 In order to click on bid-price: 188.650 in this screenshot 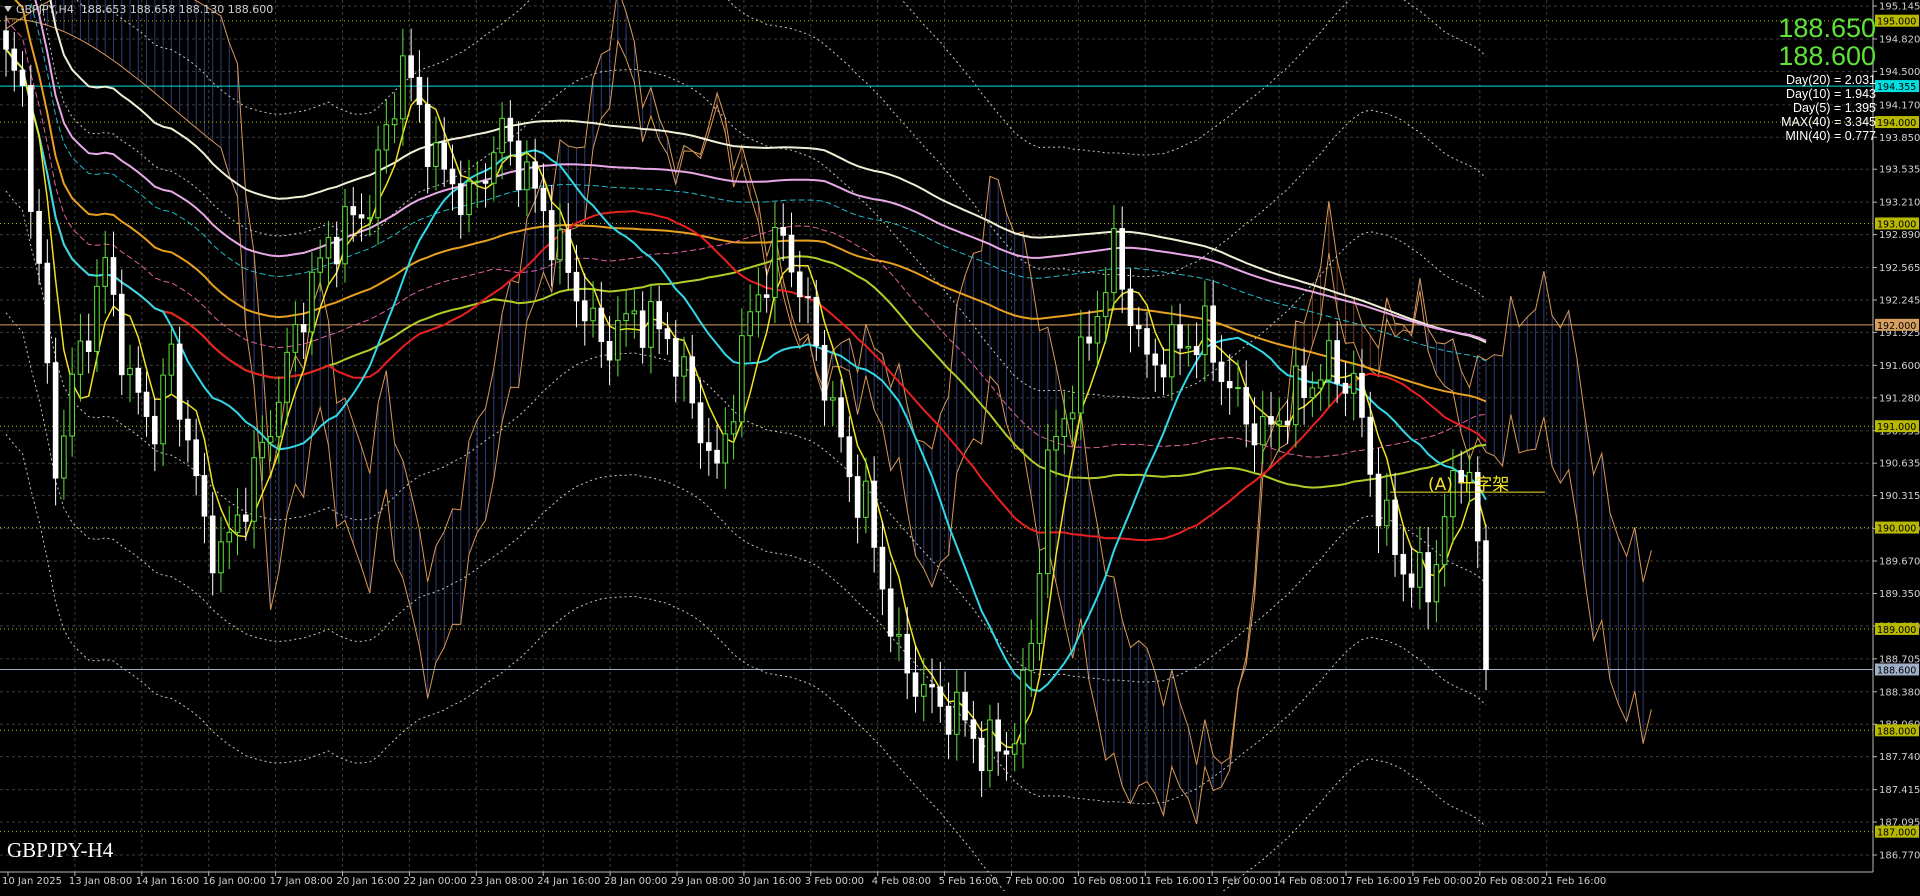, I will do `click(1827, 28)`.